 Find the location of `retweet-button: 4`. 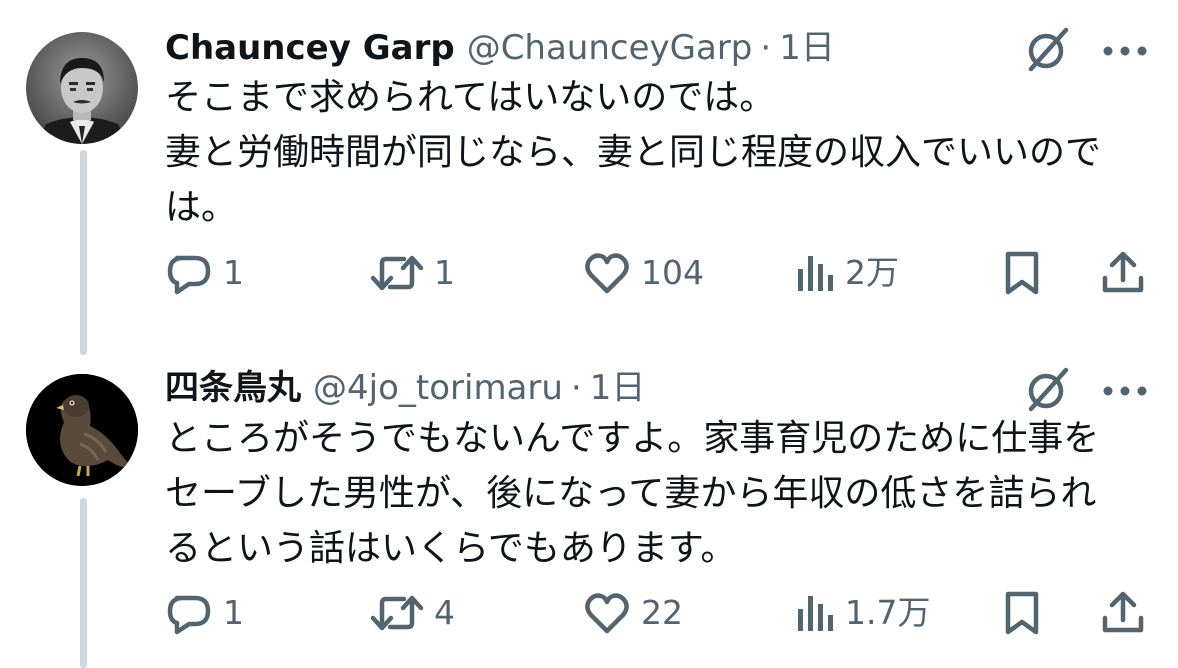

retweet-button: 4 is located at coordinates (412, 613).